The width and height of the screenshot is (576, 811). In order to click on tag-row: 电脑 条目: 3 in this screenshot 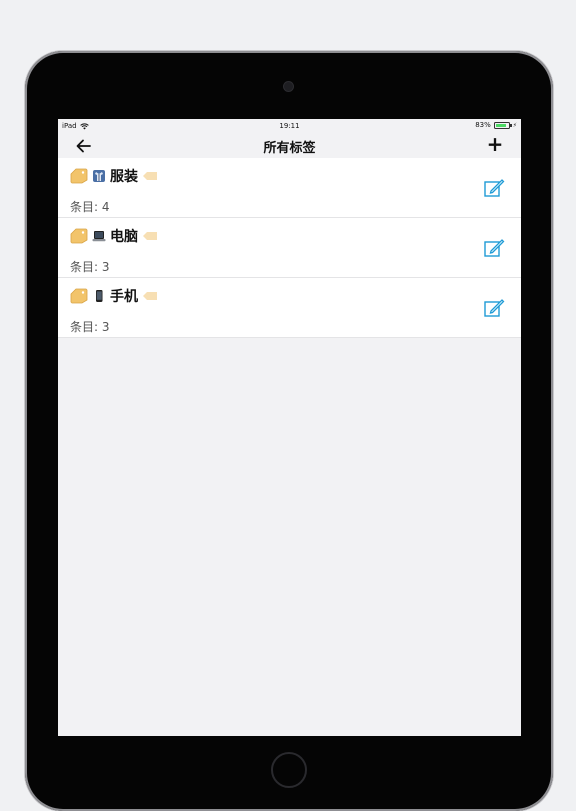, I will do `click(289, 248)`.